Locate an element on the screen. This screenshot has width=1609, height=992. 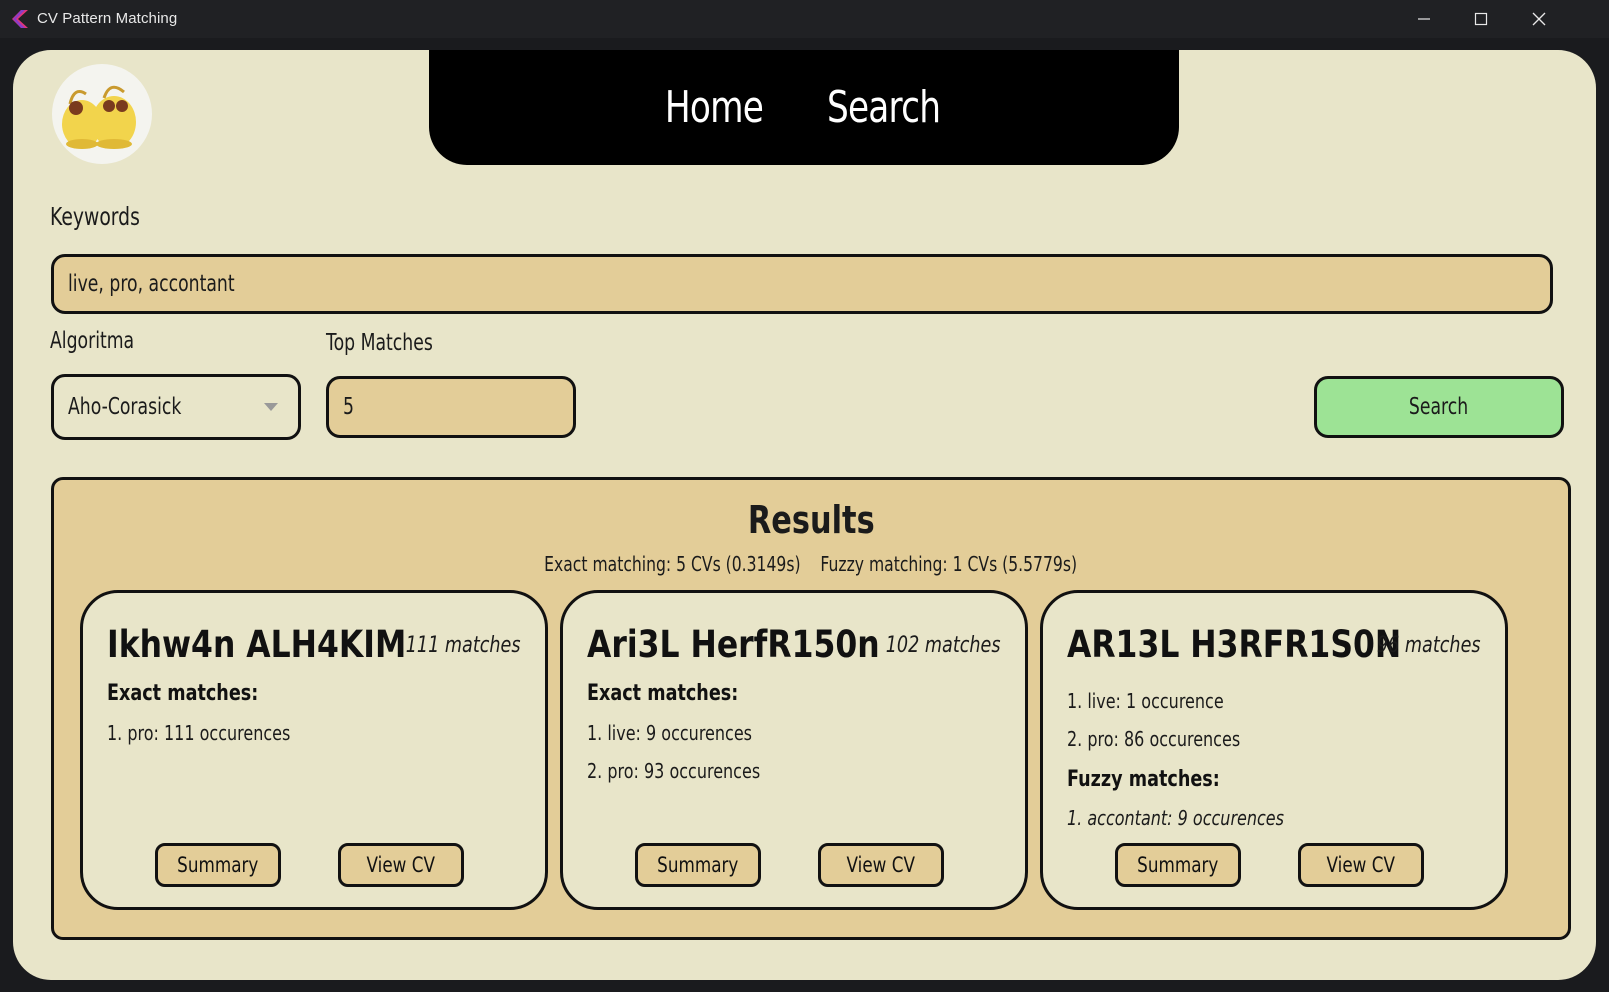
candidate-name: AR13L H3RFR1S0N is located at coordinates (1234, 644).